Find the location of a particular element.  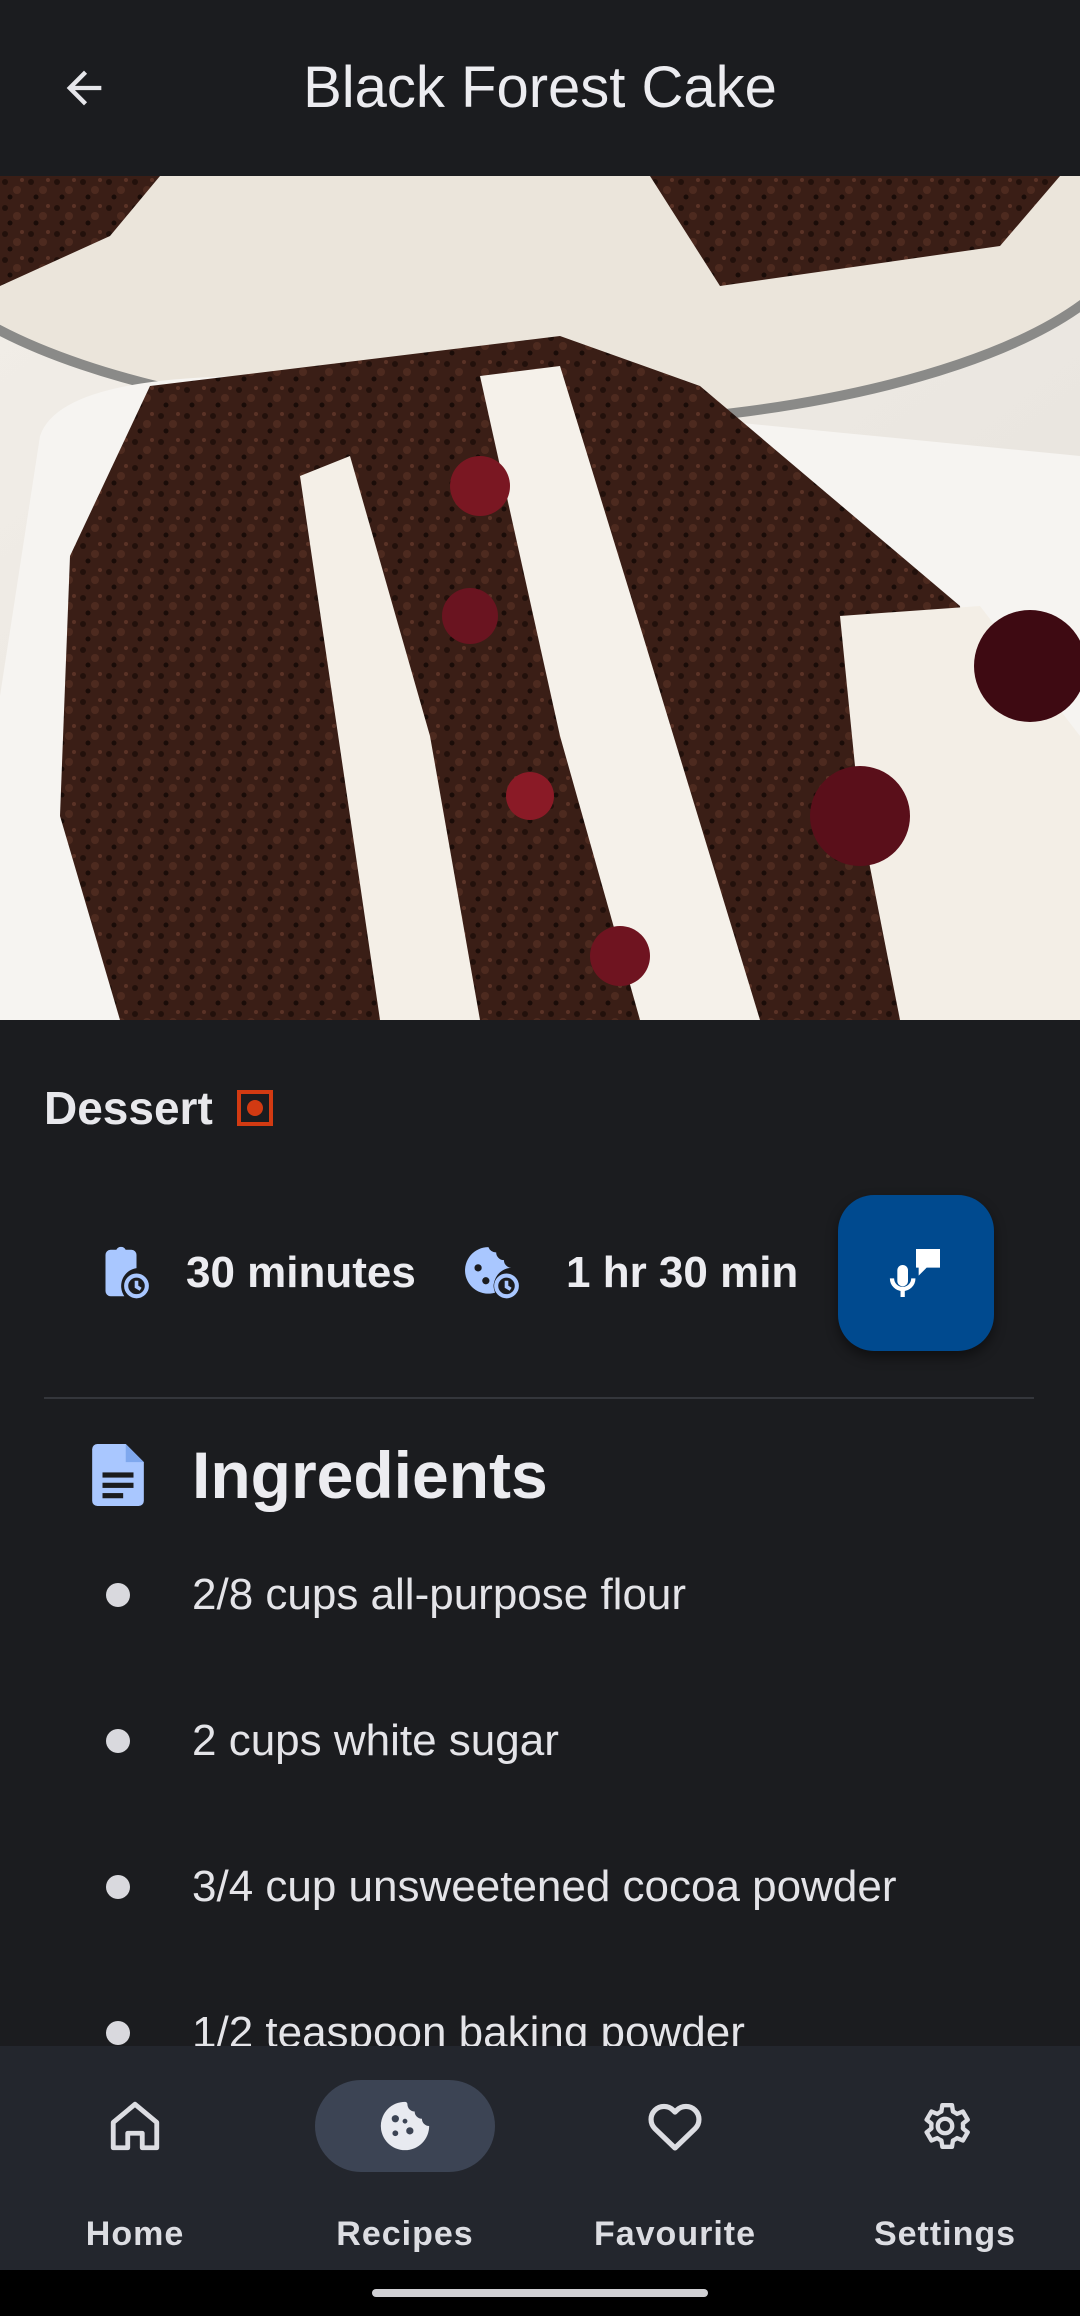

list-item: 3/4 cup unsweetened cocoa powder is located at coordinates (540, 1887).